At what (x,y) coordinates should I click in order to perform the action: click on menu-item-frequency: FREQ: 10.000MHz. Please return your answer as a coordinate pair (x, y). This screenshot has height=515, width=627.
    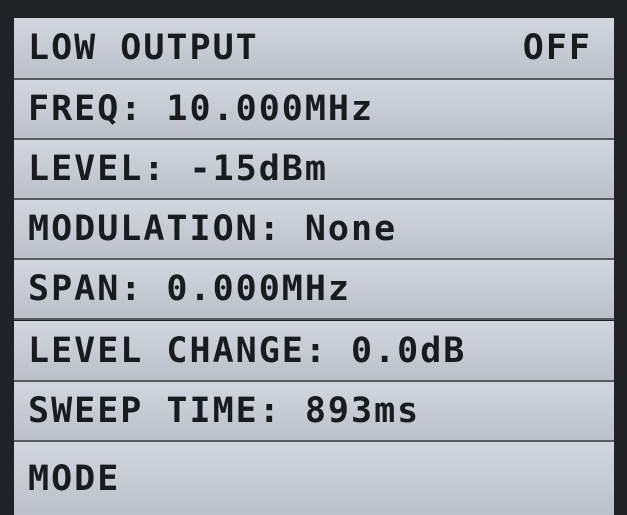
    Looking at the image, I should click on (314, 110).